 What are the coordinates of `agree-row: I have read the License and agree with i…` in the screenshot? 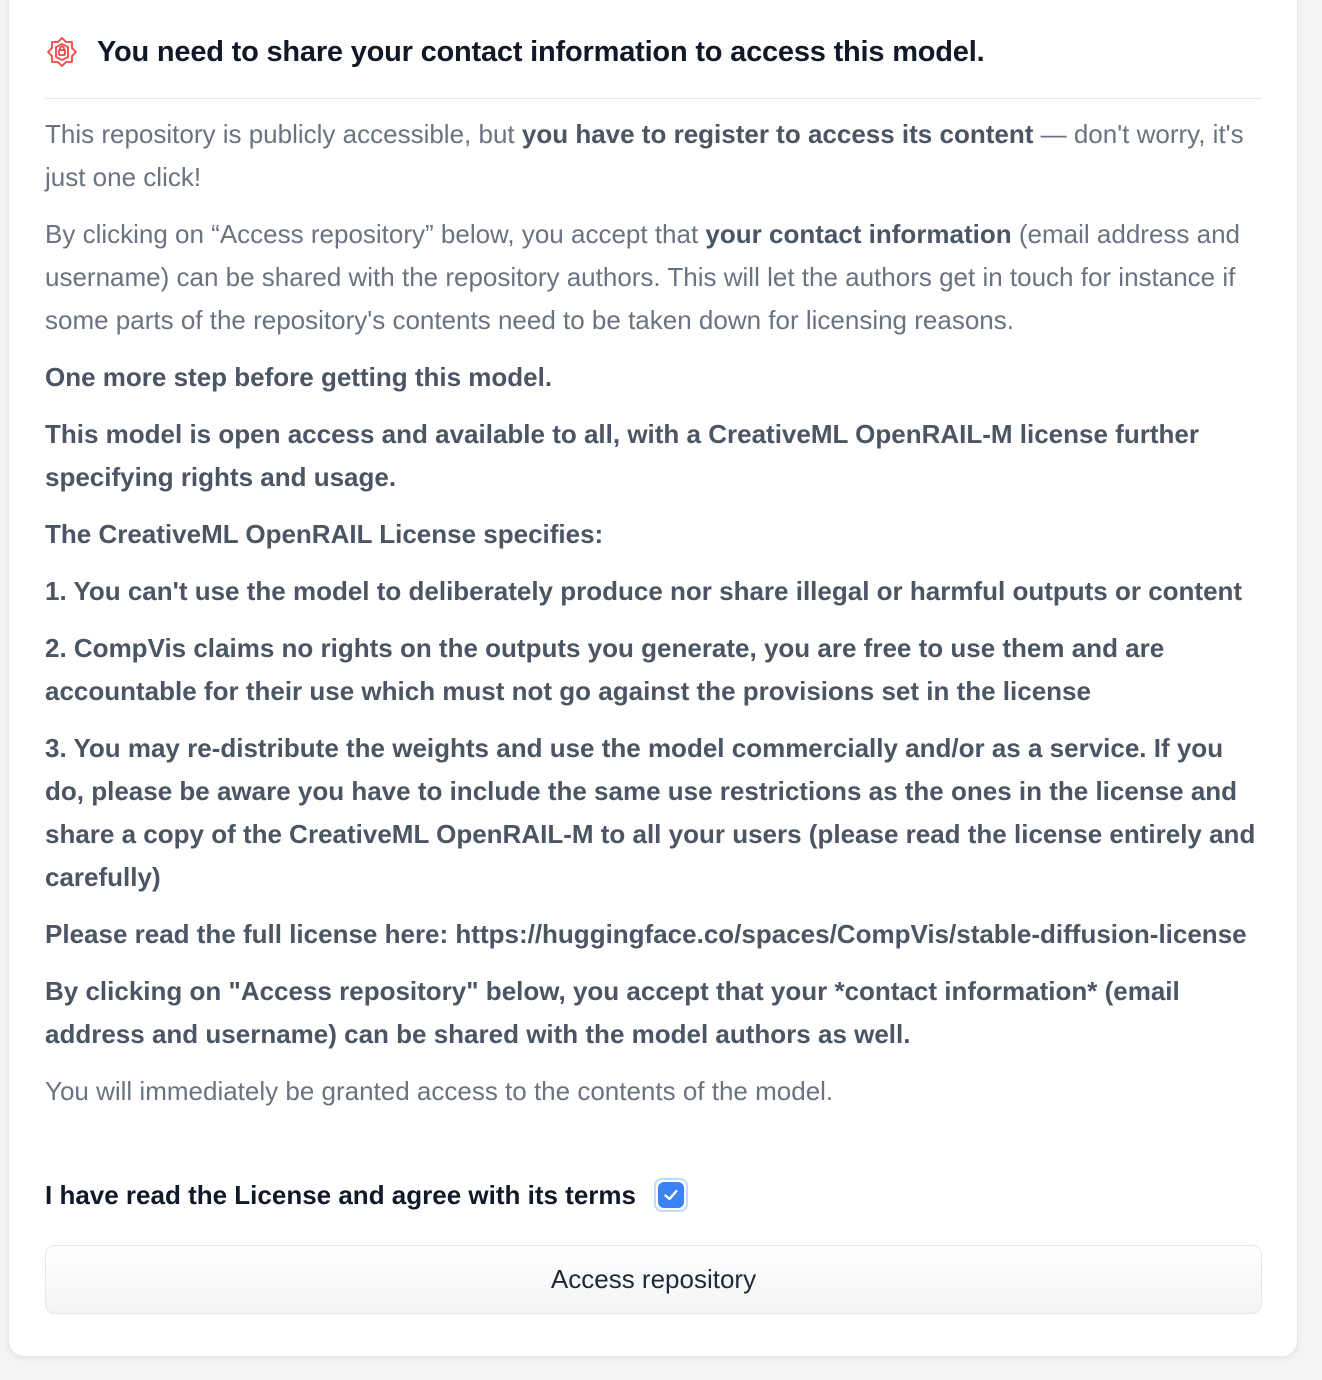 It's located at (653, 1195).